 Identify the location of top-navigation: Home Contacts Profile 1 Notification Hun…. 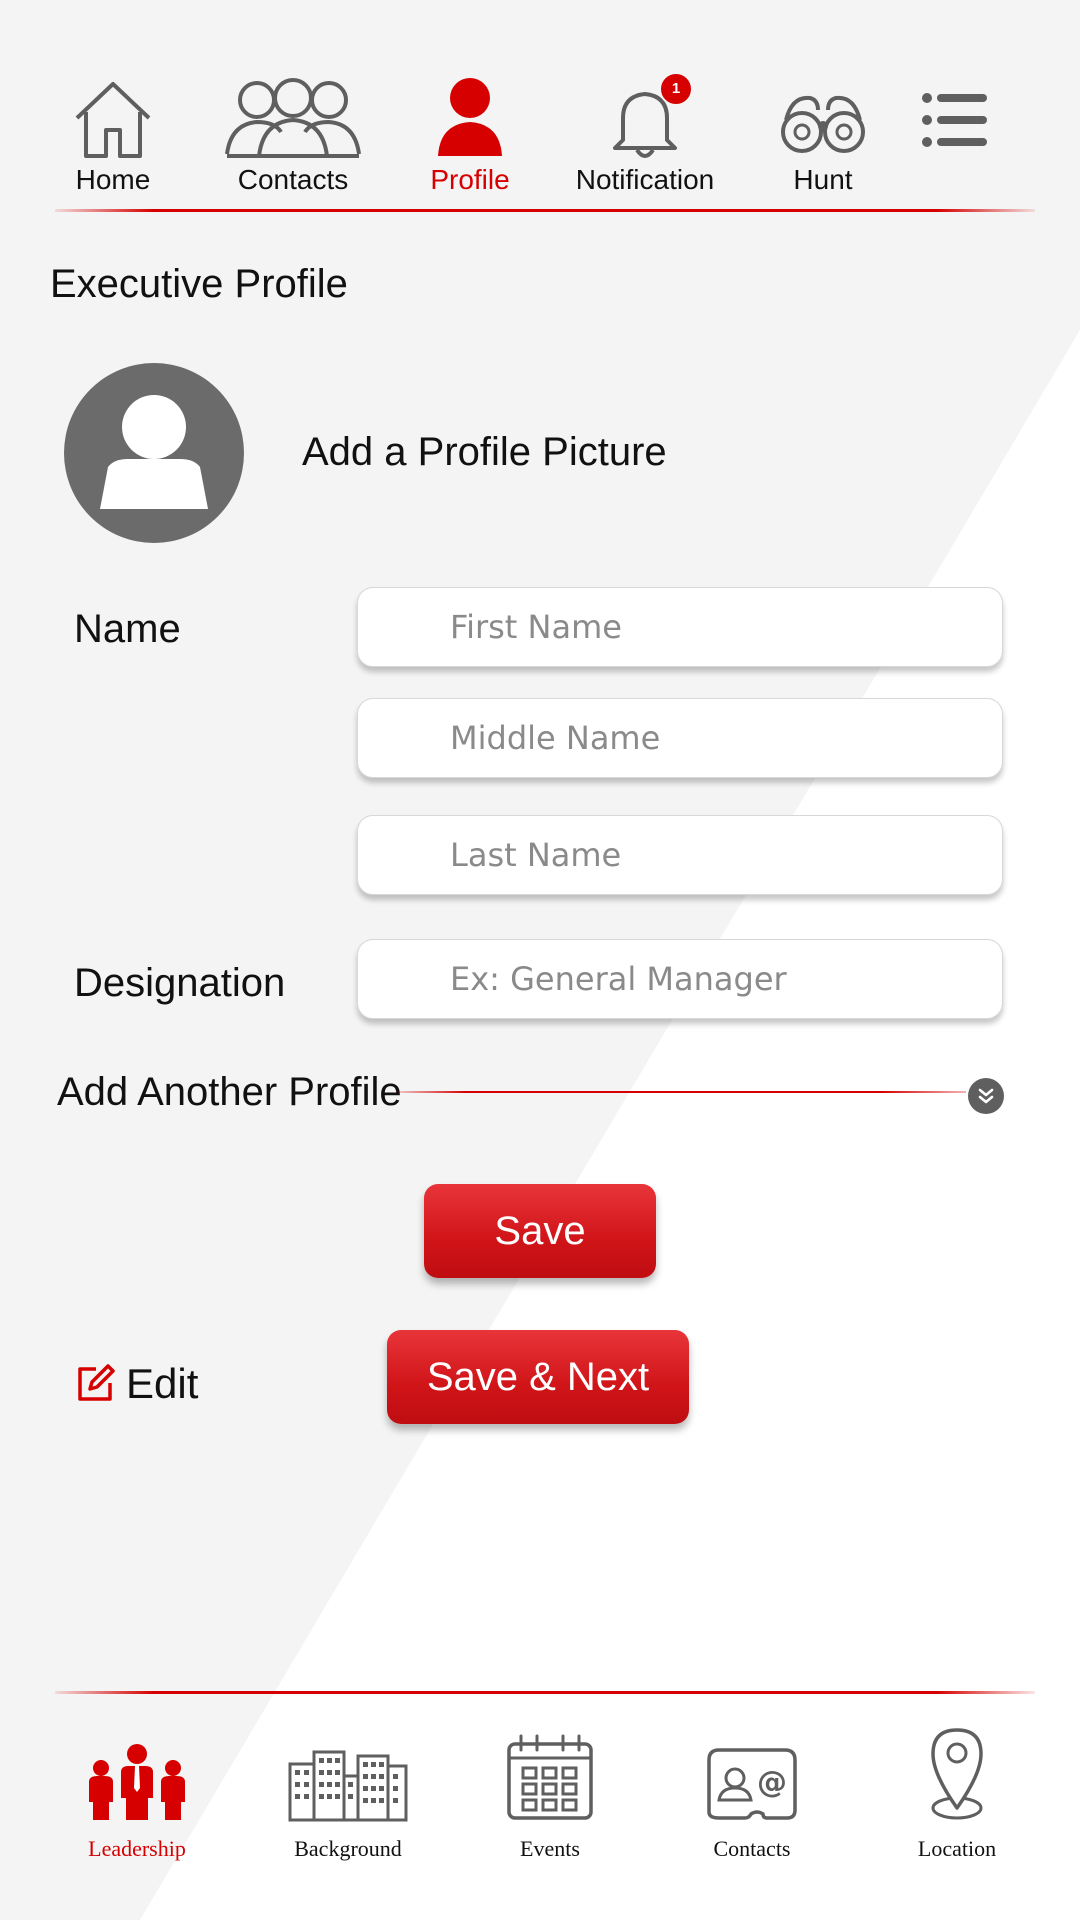
(540, 130).